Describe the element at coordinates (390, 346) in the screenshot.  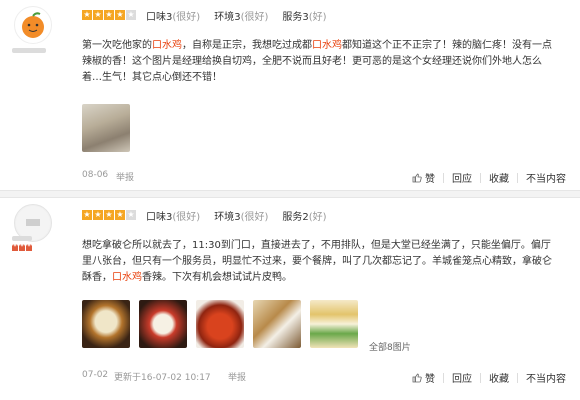
I see `all-photos-link: 全部8图片` at that location.